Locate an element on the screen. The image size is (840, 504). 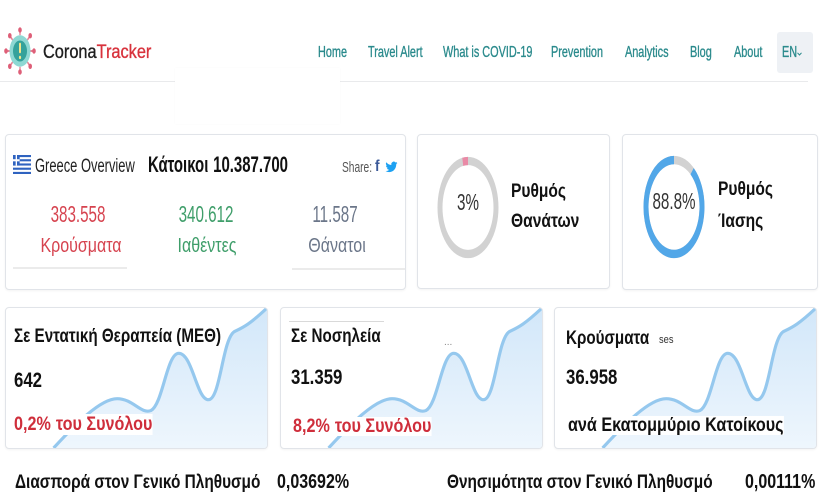
overview-title: Greece Overview is located at coordinates (85, 166).